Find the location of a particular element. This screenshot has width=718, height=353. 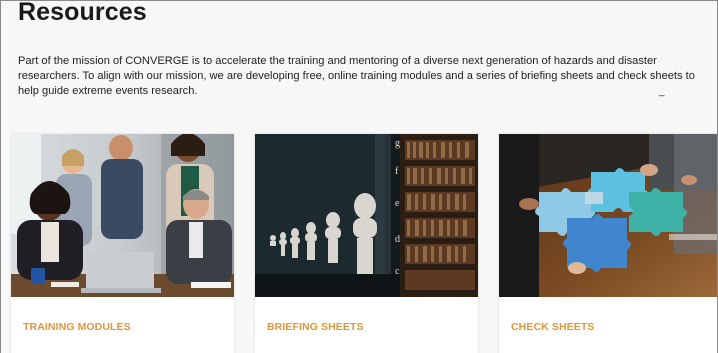

card-title-training-modules: TRAINING MODULES is located at coordinates (77, 327).